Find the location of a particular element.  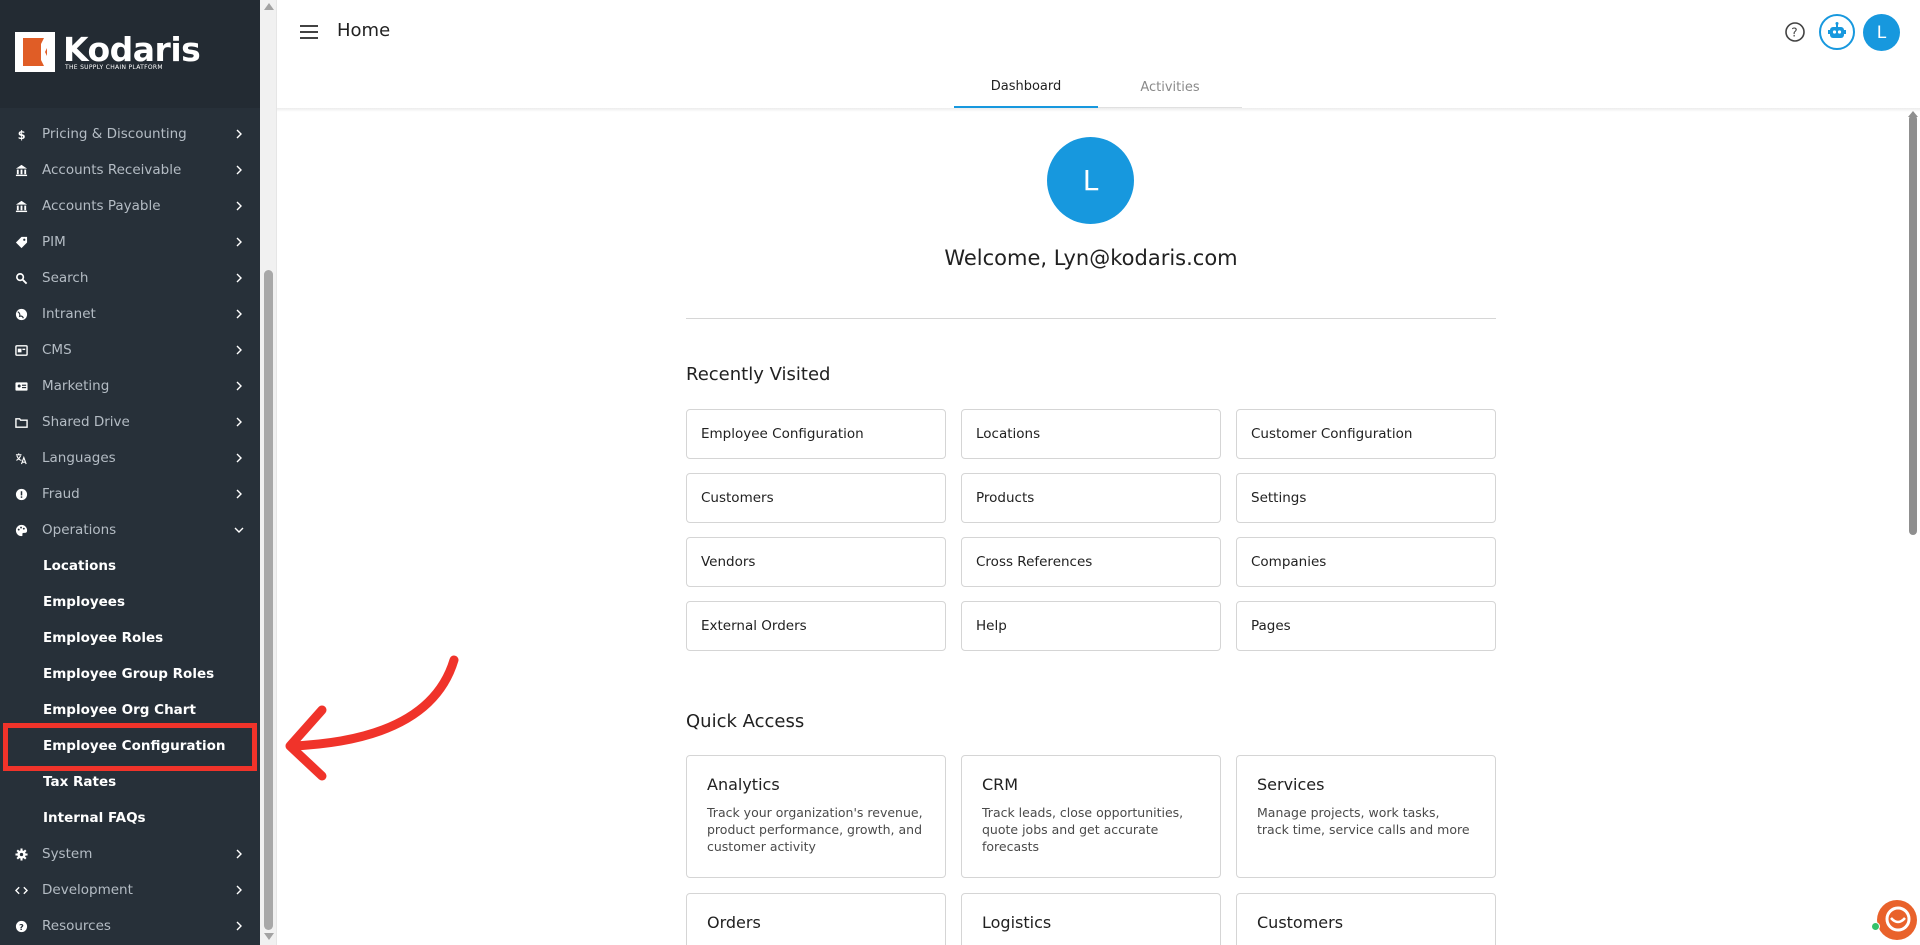

welcome-avatar: L is located at coordinates (1090, 180).